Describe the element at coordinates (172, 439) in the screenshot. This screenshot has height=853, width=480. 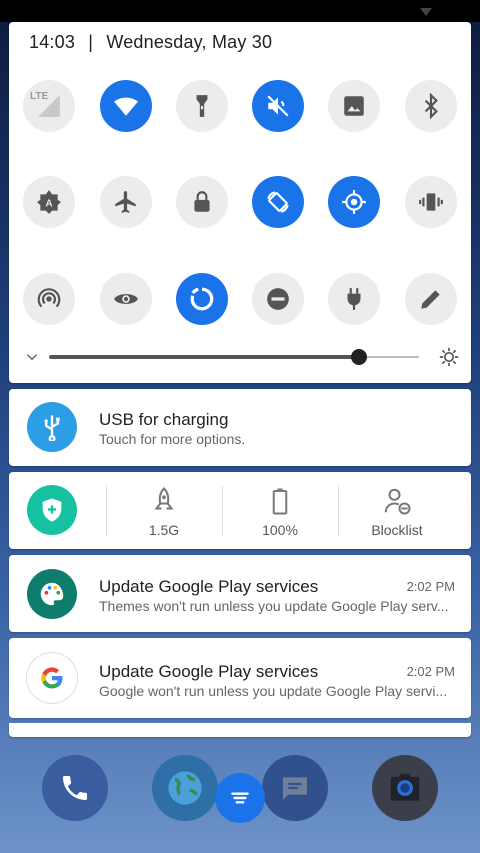
I see `notification-subtitle: Touch for more options.` at that location.